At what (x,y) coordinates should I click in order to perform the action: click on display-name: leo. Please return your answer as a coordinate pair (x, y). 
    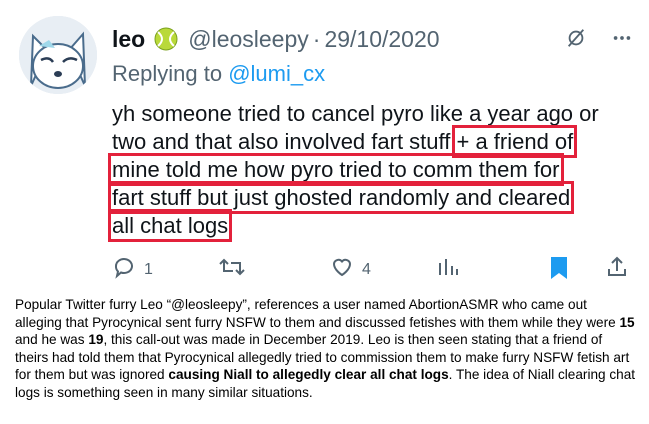
    Looking at the image, I should click on (128, 39).